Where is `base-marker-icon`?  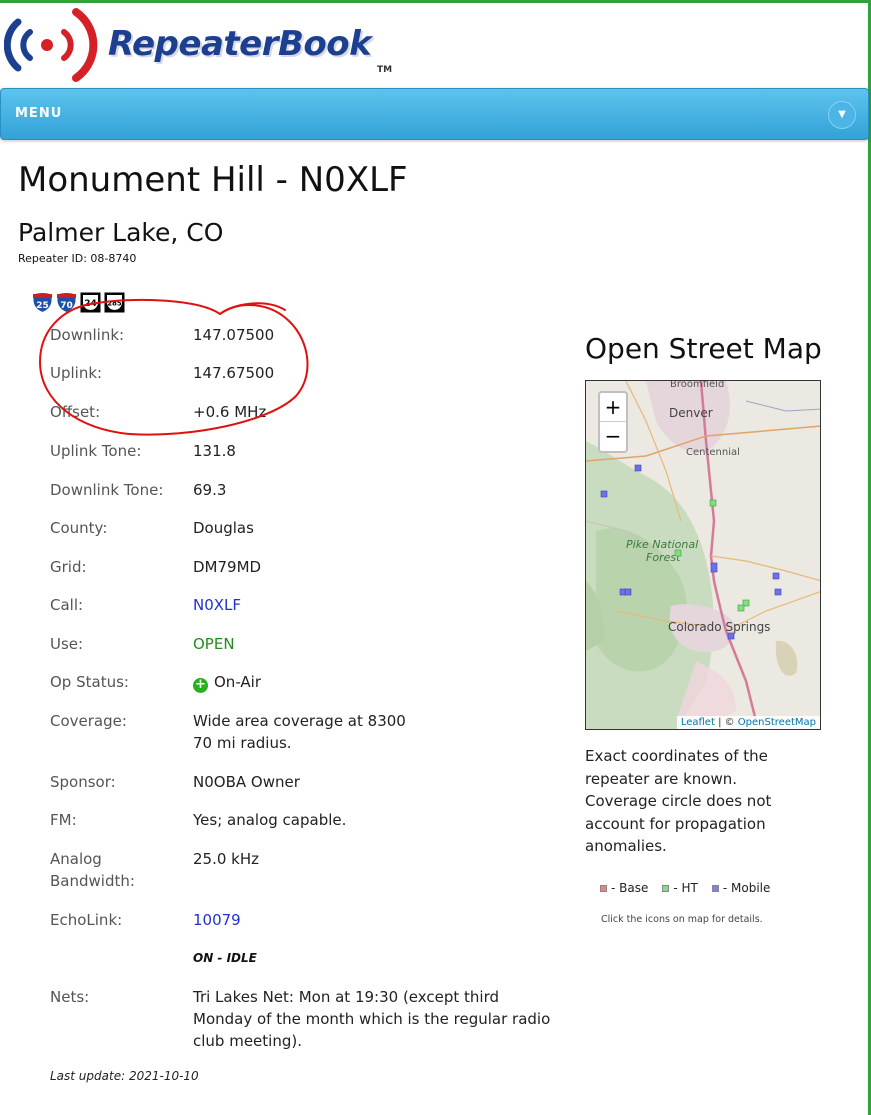
base-marker-icon is located at coordinates (603, 888).